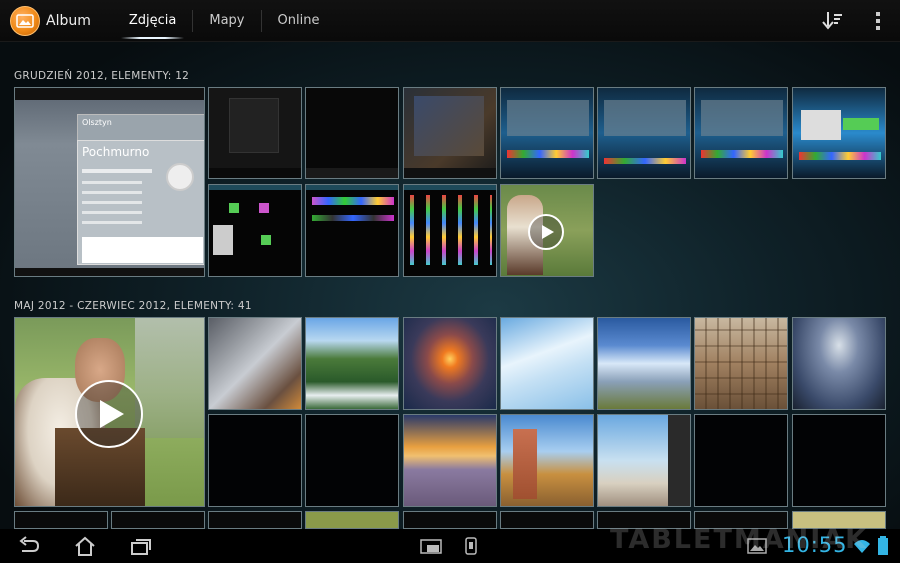 This screenshot has width=900, height=563. I want to click on photo-thumbnail: Olsztyn Pochmurno, so click(109, 182).